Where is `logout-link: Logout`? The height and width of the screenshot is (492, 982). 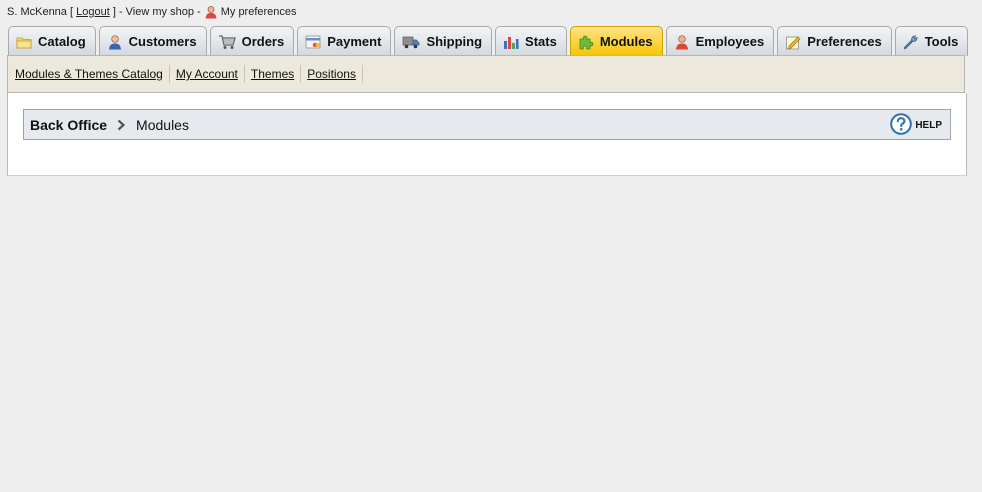 logout-link: Logout is located at coordinates (93, 12).